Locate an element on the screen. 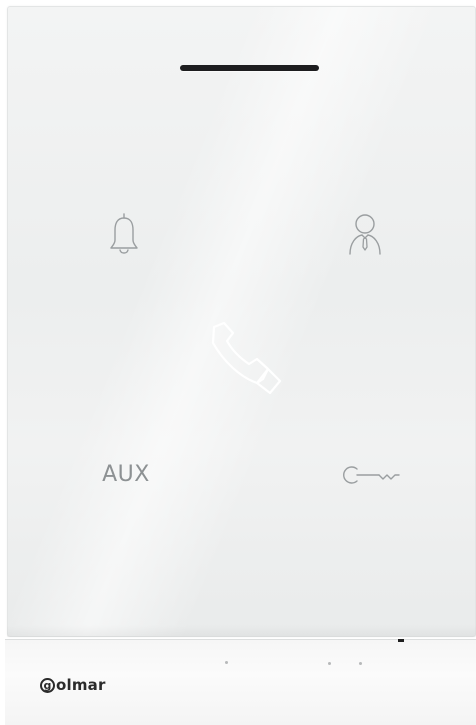 The height and width of the screenshot is (725, 476). concierge-button is located at coordinates (365, 234).